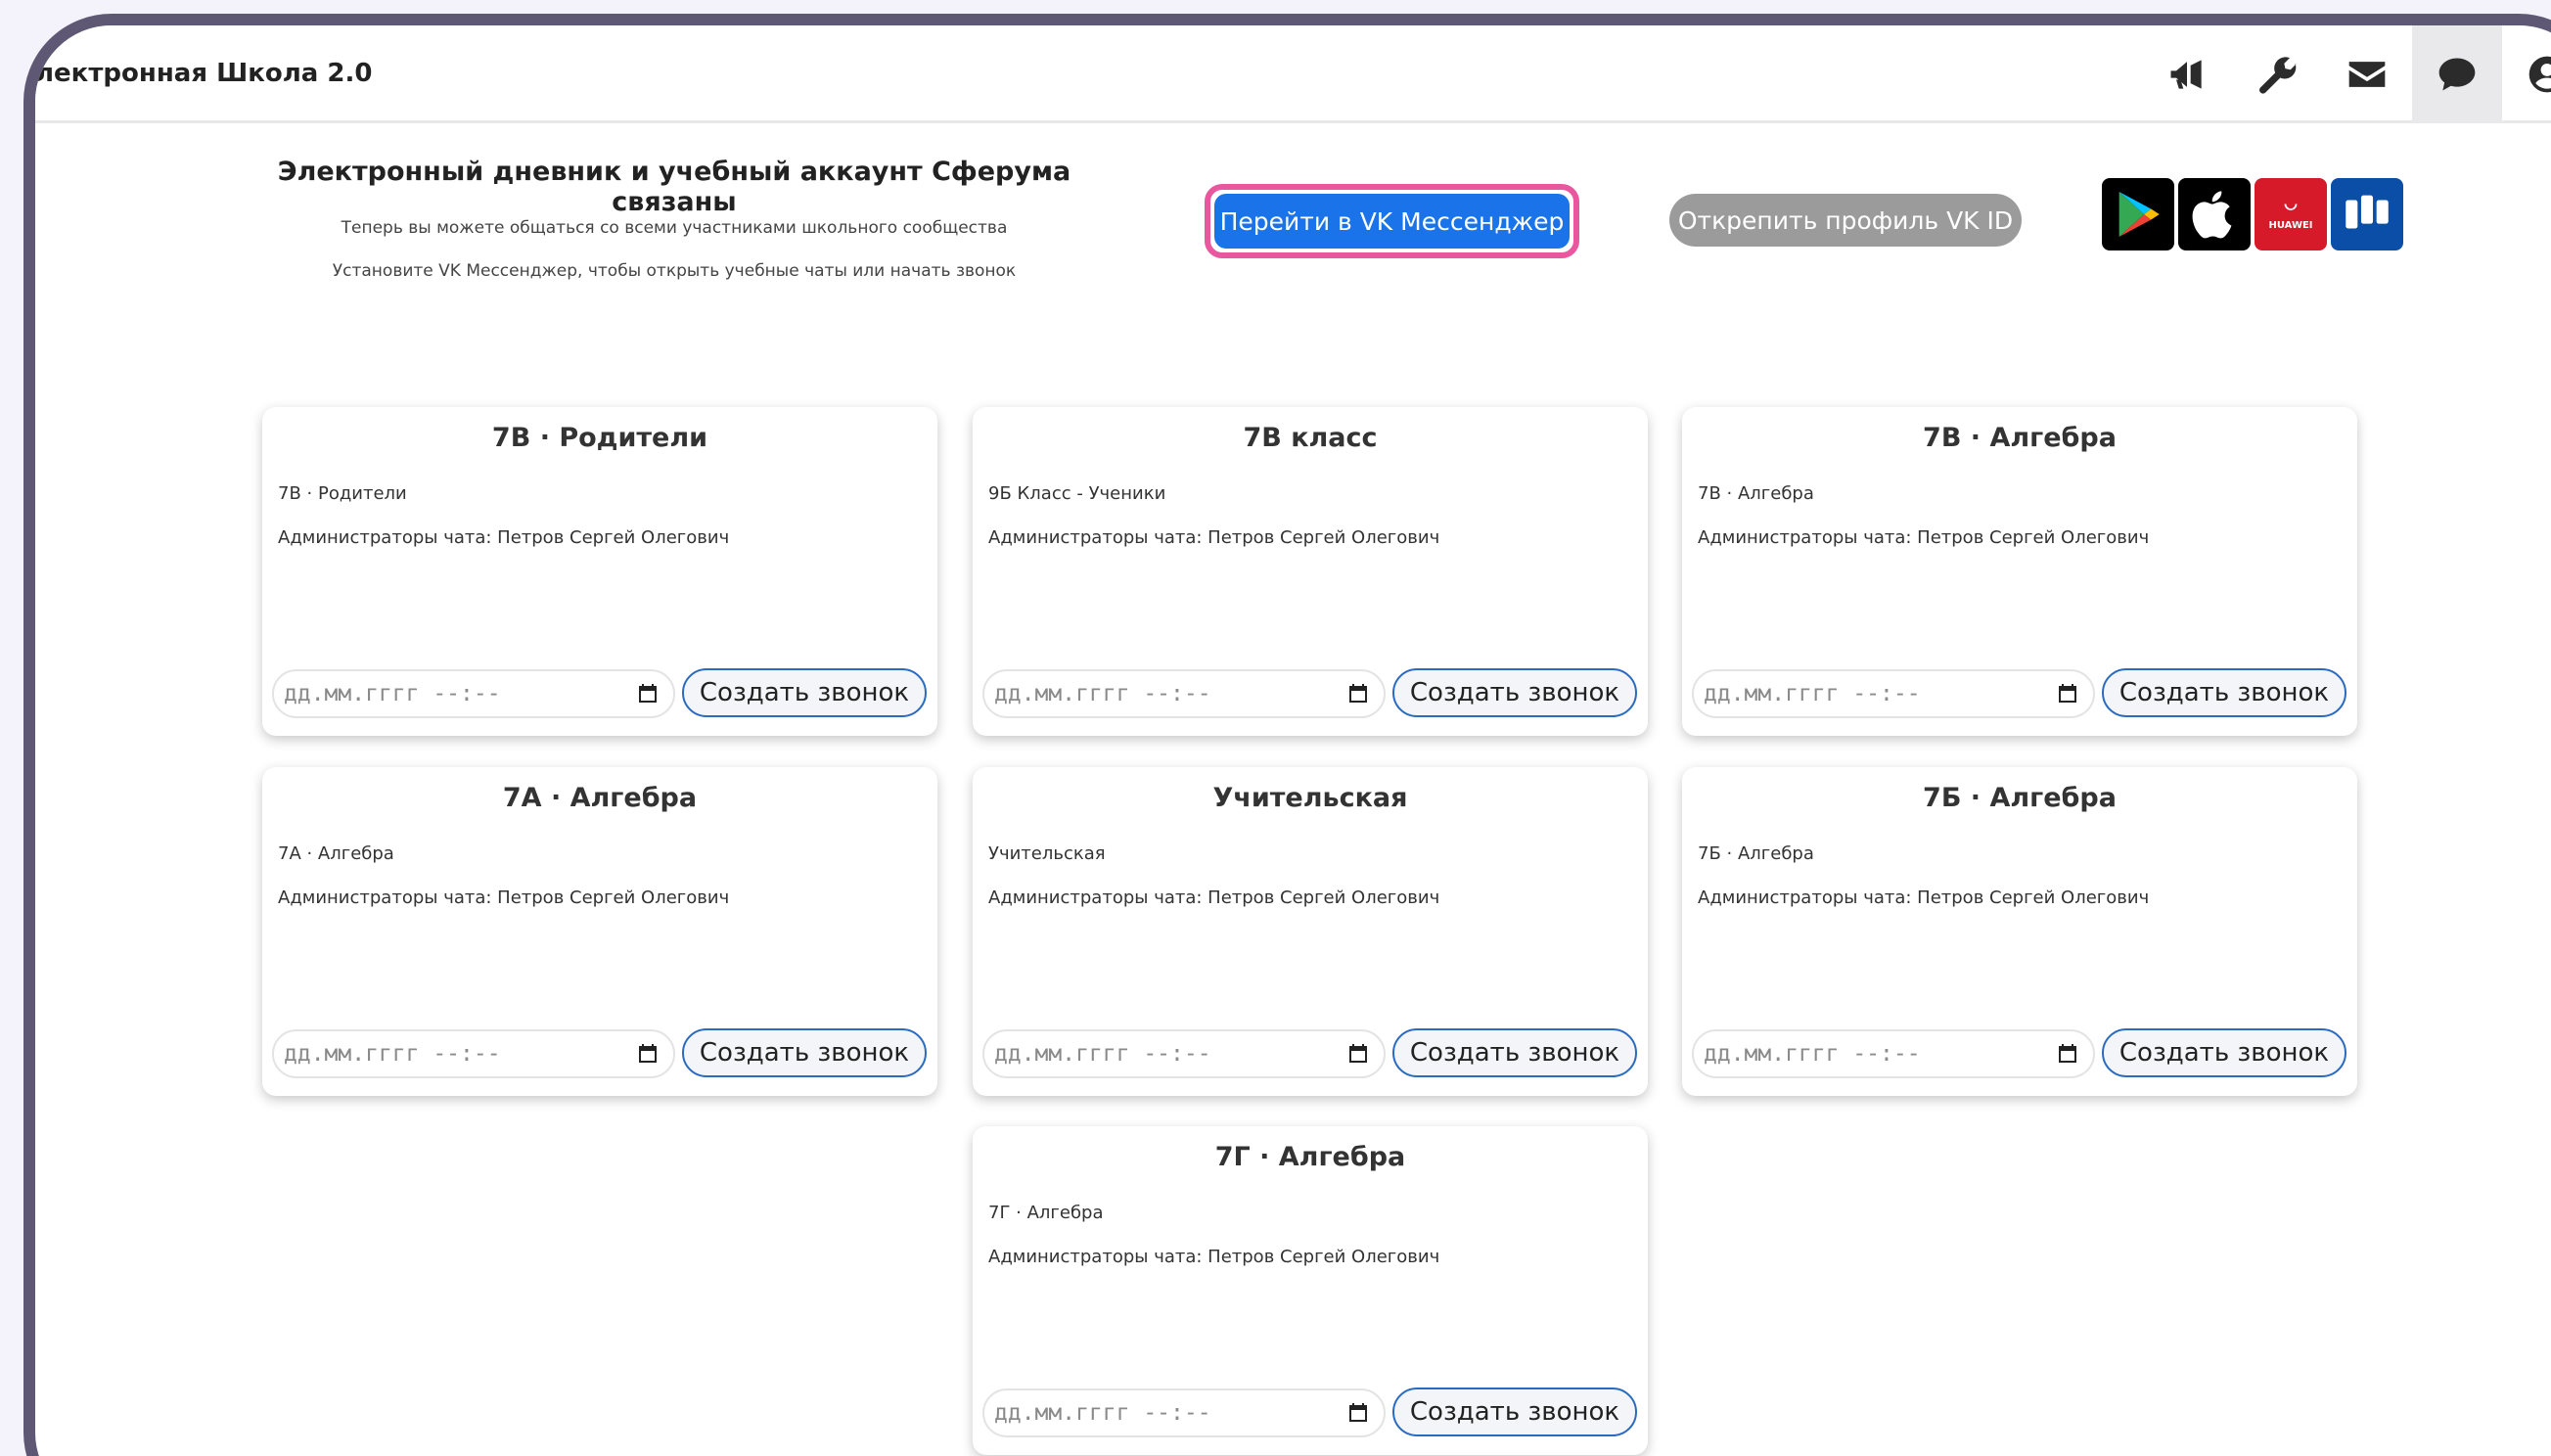 The image size is (2551, 1456). I want to click on google-play-icon, so click(2138, 214).